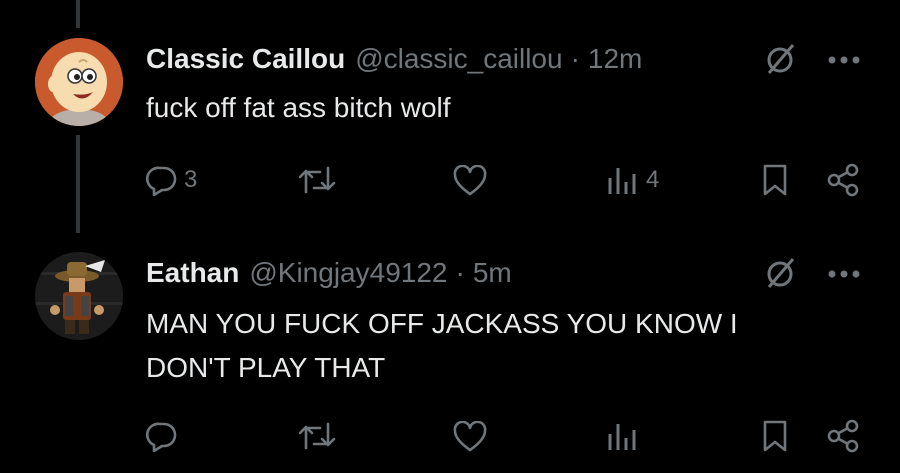  What do you see at coordinates (191, 179) in the screenshot?
I see `reply-count: 3` at bounding box center [191, 179].